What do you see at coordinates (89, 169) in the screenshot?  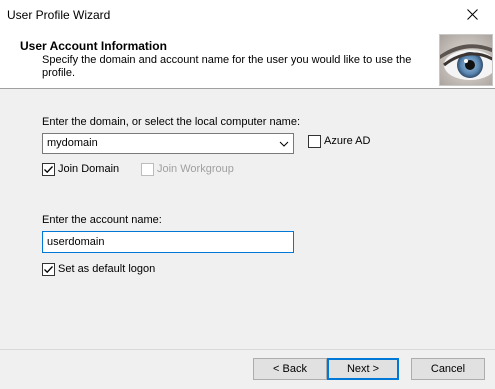 I see `join-domain-label: Join Domain` at bounding box center [89, 169].